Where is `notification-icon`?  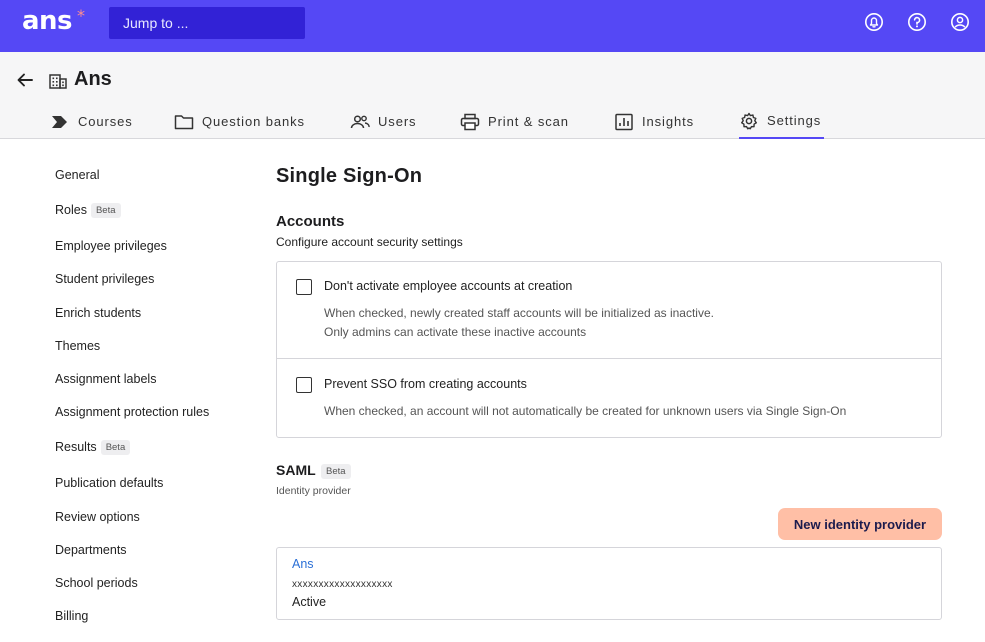
notification-icon is located at coordinates (874, 22).